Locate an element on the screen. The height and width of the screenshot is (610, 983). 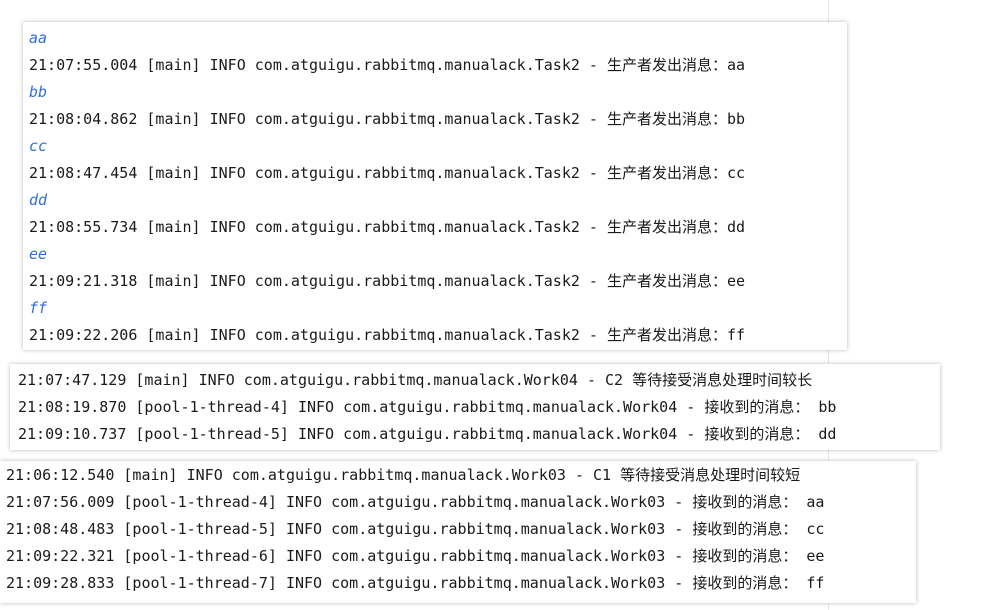
console-input-line: dd is located at coordinates (38, 200).